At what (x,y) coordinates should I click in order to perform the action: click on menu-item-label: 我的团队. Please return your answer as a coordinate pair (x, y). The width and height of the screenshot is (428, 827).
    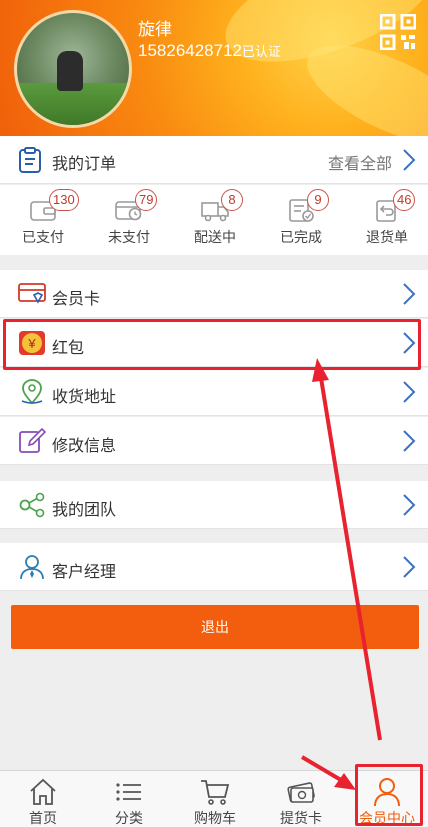
    Looking at the image, I should click on (84, 510).